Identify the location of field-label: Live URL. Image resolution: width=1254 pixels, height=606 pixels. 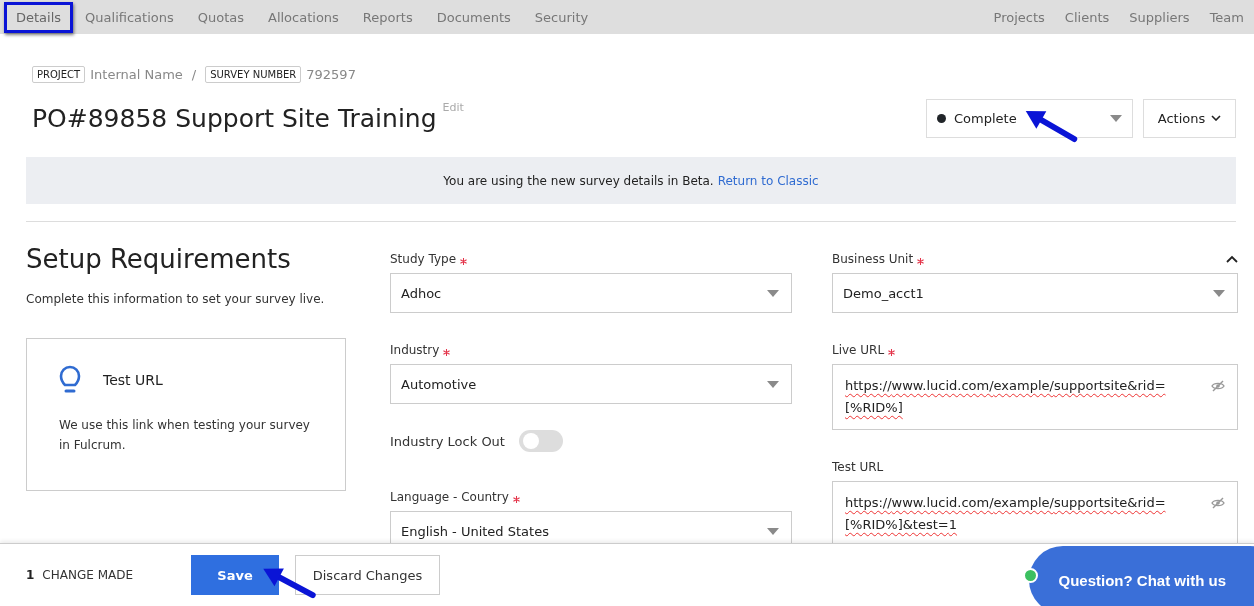
(858, 350).